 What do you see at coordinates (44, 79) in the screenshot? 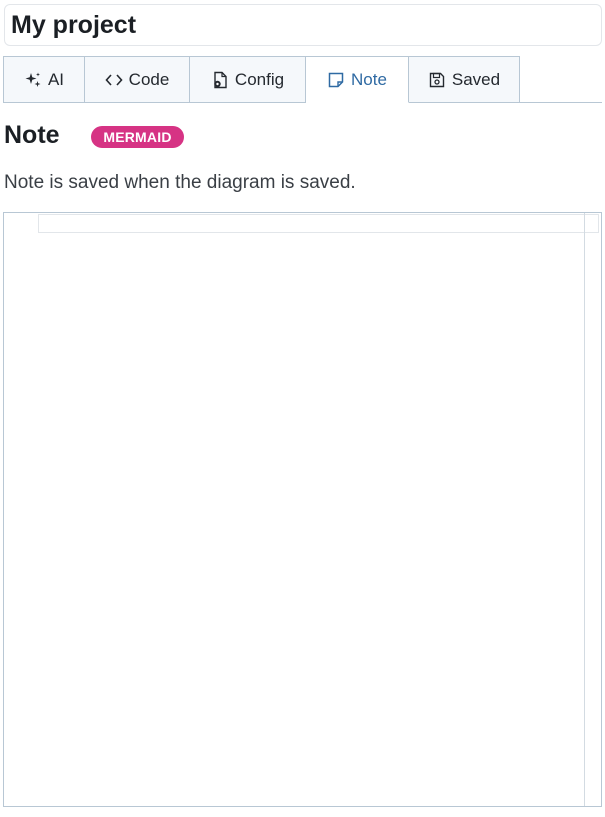
I see `tab-ai: AI` at bounding box center [44, 79].